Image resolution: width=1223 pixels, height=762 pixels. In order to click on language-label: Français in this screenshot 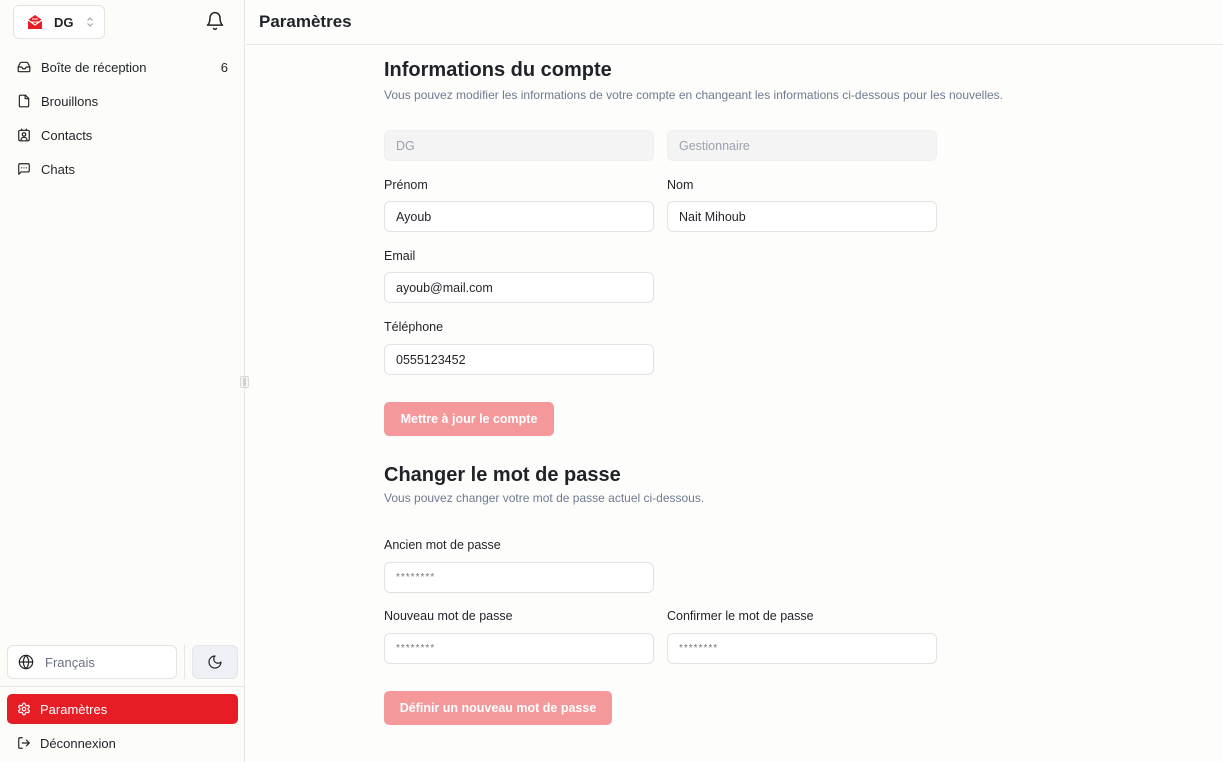, I will do `click(70, 662)`.